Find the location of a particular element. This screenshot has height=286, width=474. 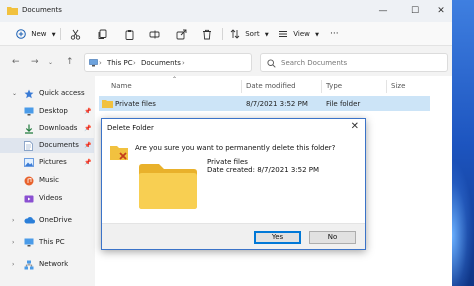

sort-button: Sort ▼ is located at coordinates (249, 34).